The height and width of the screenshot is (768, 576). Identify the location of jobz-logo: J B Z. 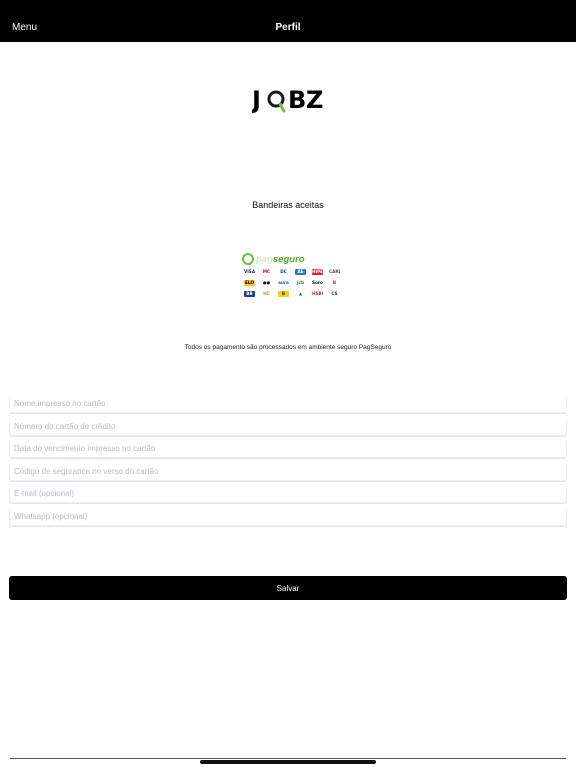
(288, 102).